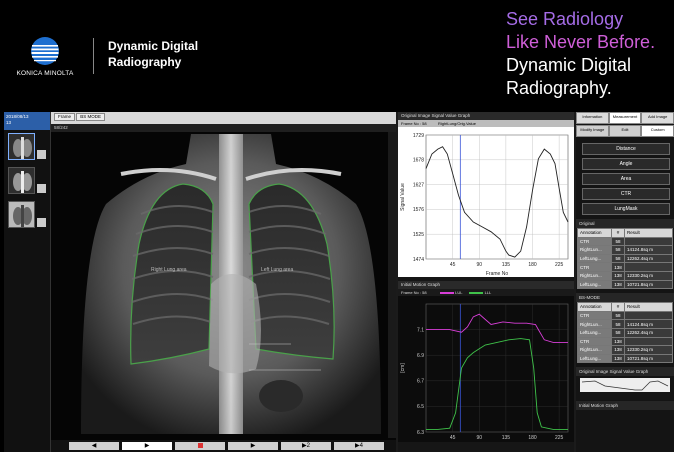 This screenshot has height=452, width=674. I want to click on roi-left-lung-label: Left Lung area, so click(277, 270).